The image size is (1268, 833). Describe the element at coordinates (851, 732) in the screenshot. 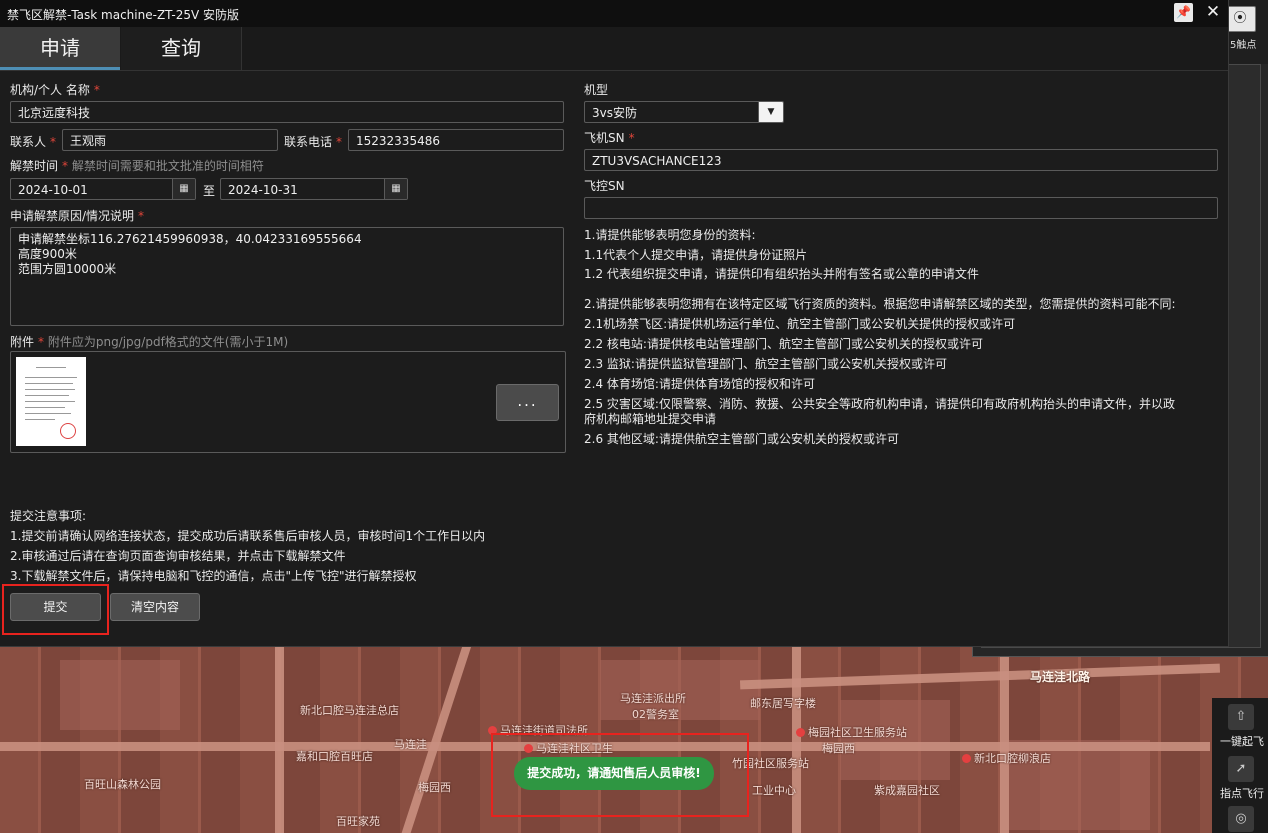

I see `map-poi: 梅园社区卫生服务站` at that location.